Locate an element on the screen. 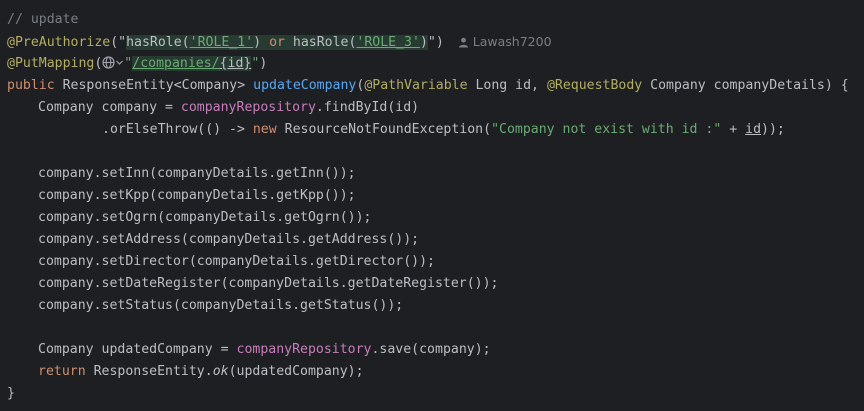  exception-class: ResourceNotFoundException( is located at coordinates (384, 129).